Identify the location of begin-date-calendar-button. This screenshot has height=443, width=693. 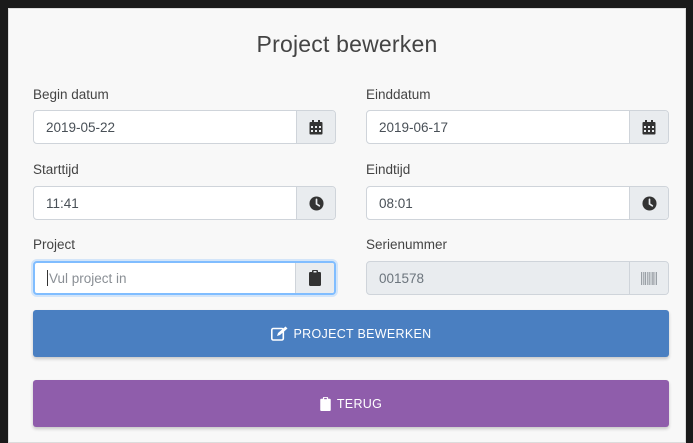
(315, 127).